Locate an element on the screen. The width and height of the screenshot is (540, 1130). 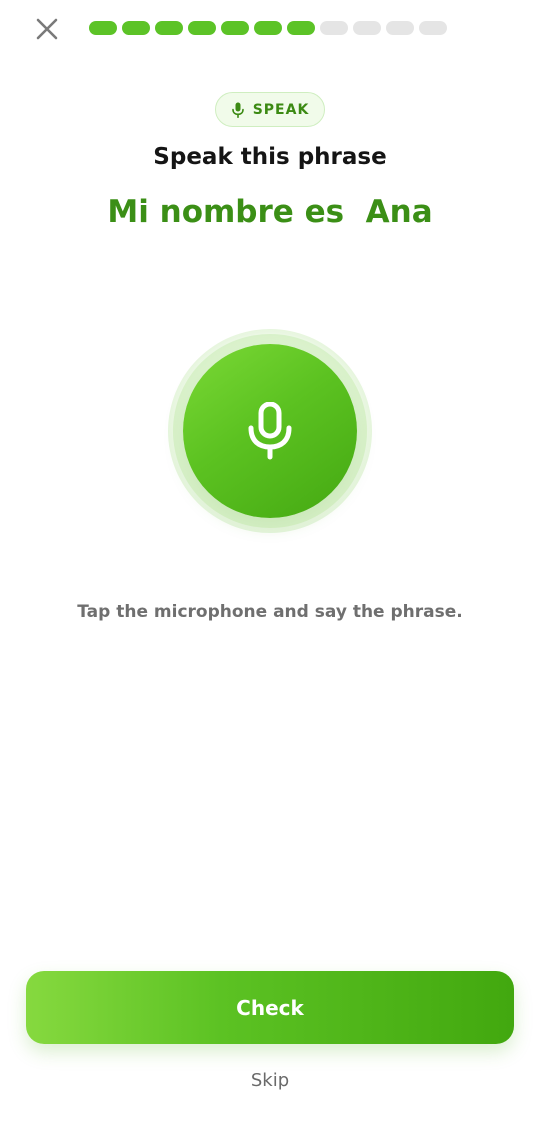
check-button-label: Check is located at coordinates (270, 1007).